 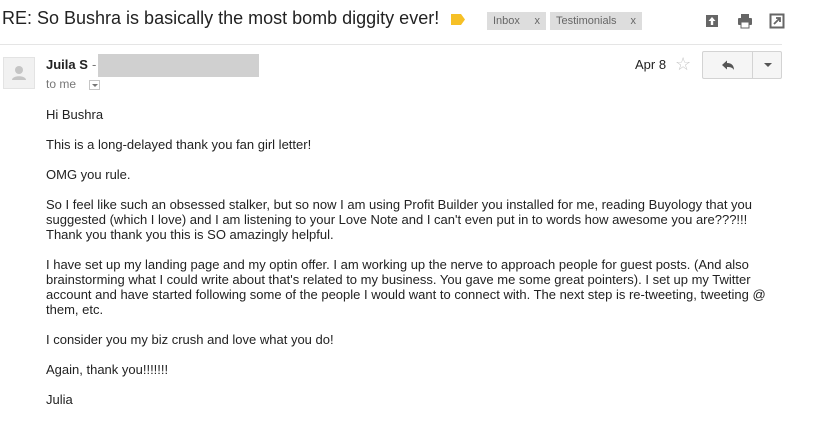 I want to click on avatar, so click(x=19, y=73).